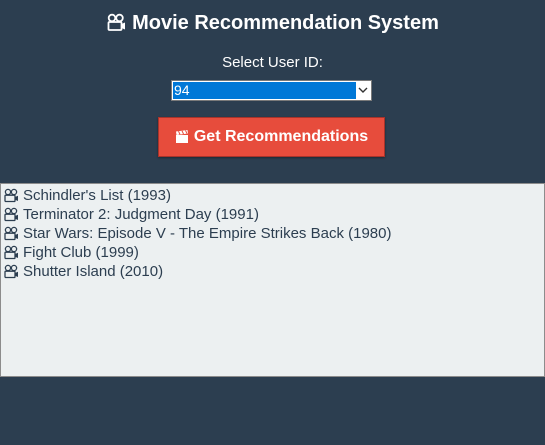 This screenshot has height=445, width=545. I want to click on user-id-selected-value: 94, so click(264, 90).